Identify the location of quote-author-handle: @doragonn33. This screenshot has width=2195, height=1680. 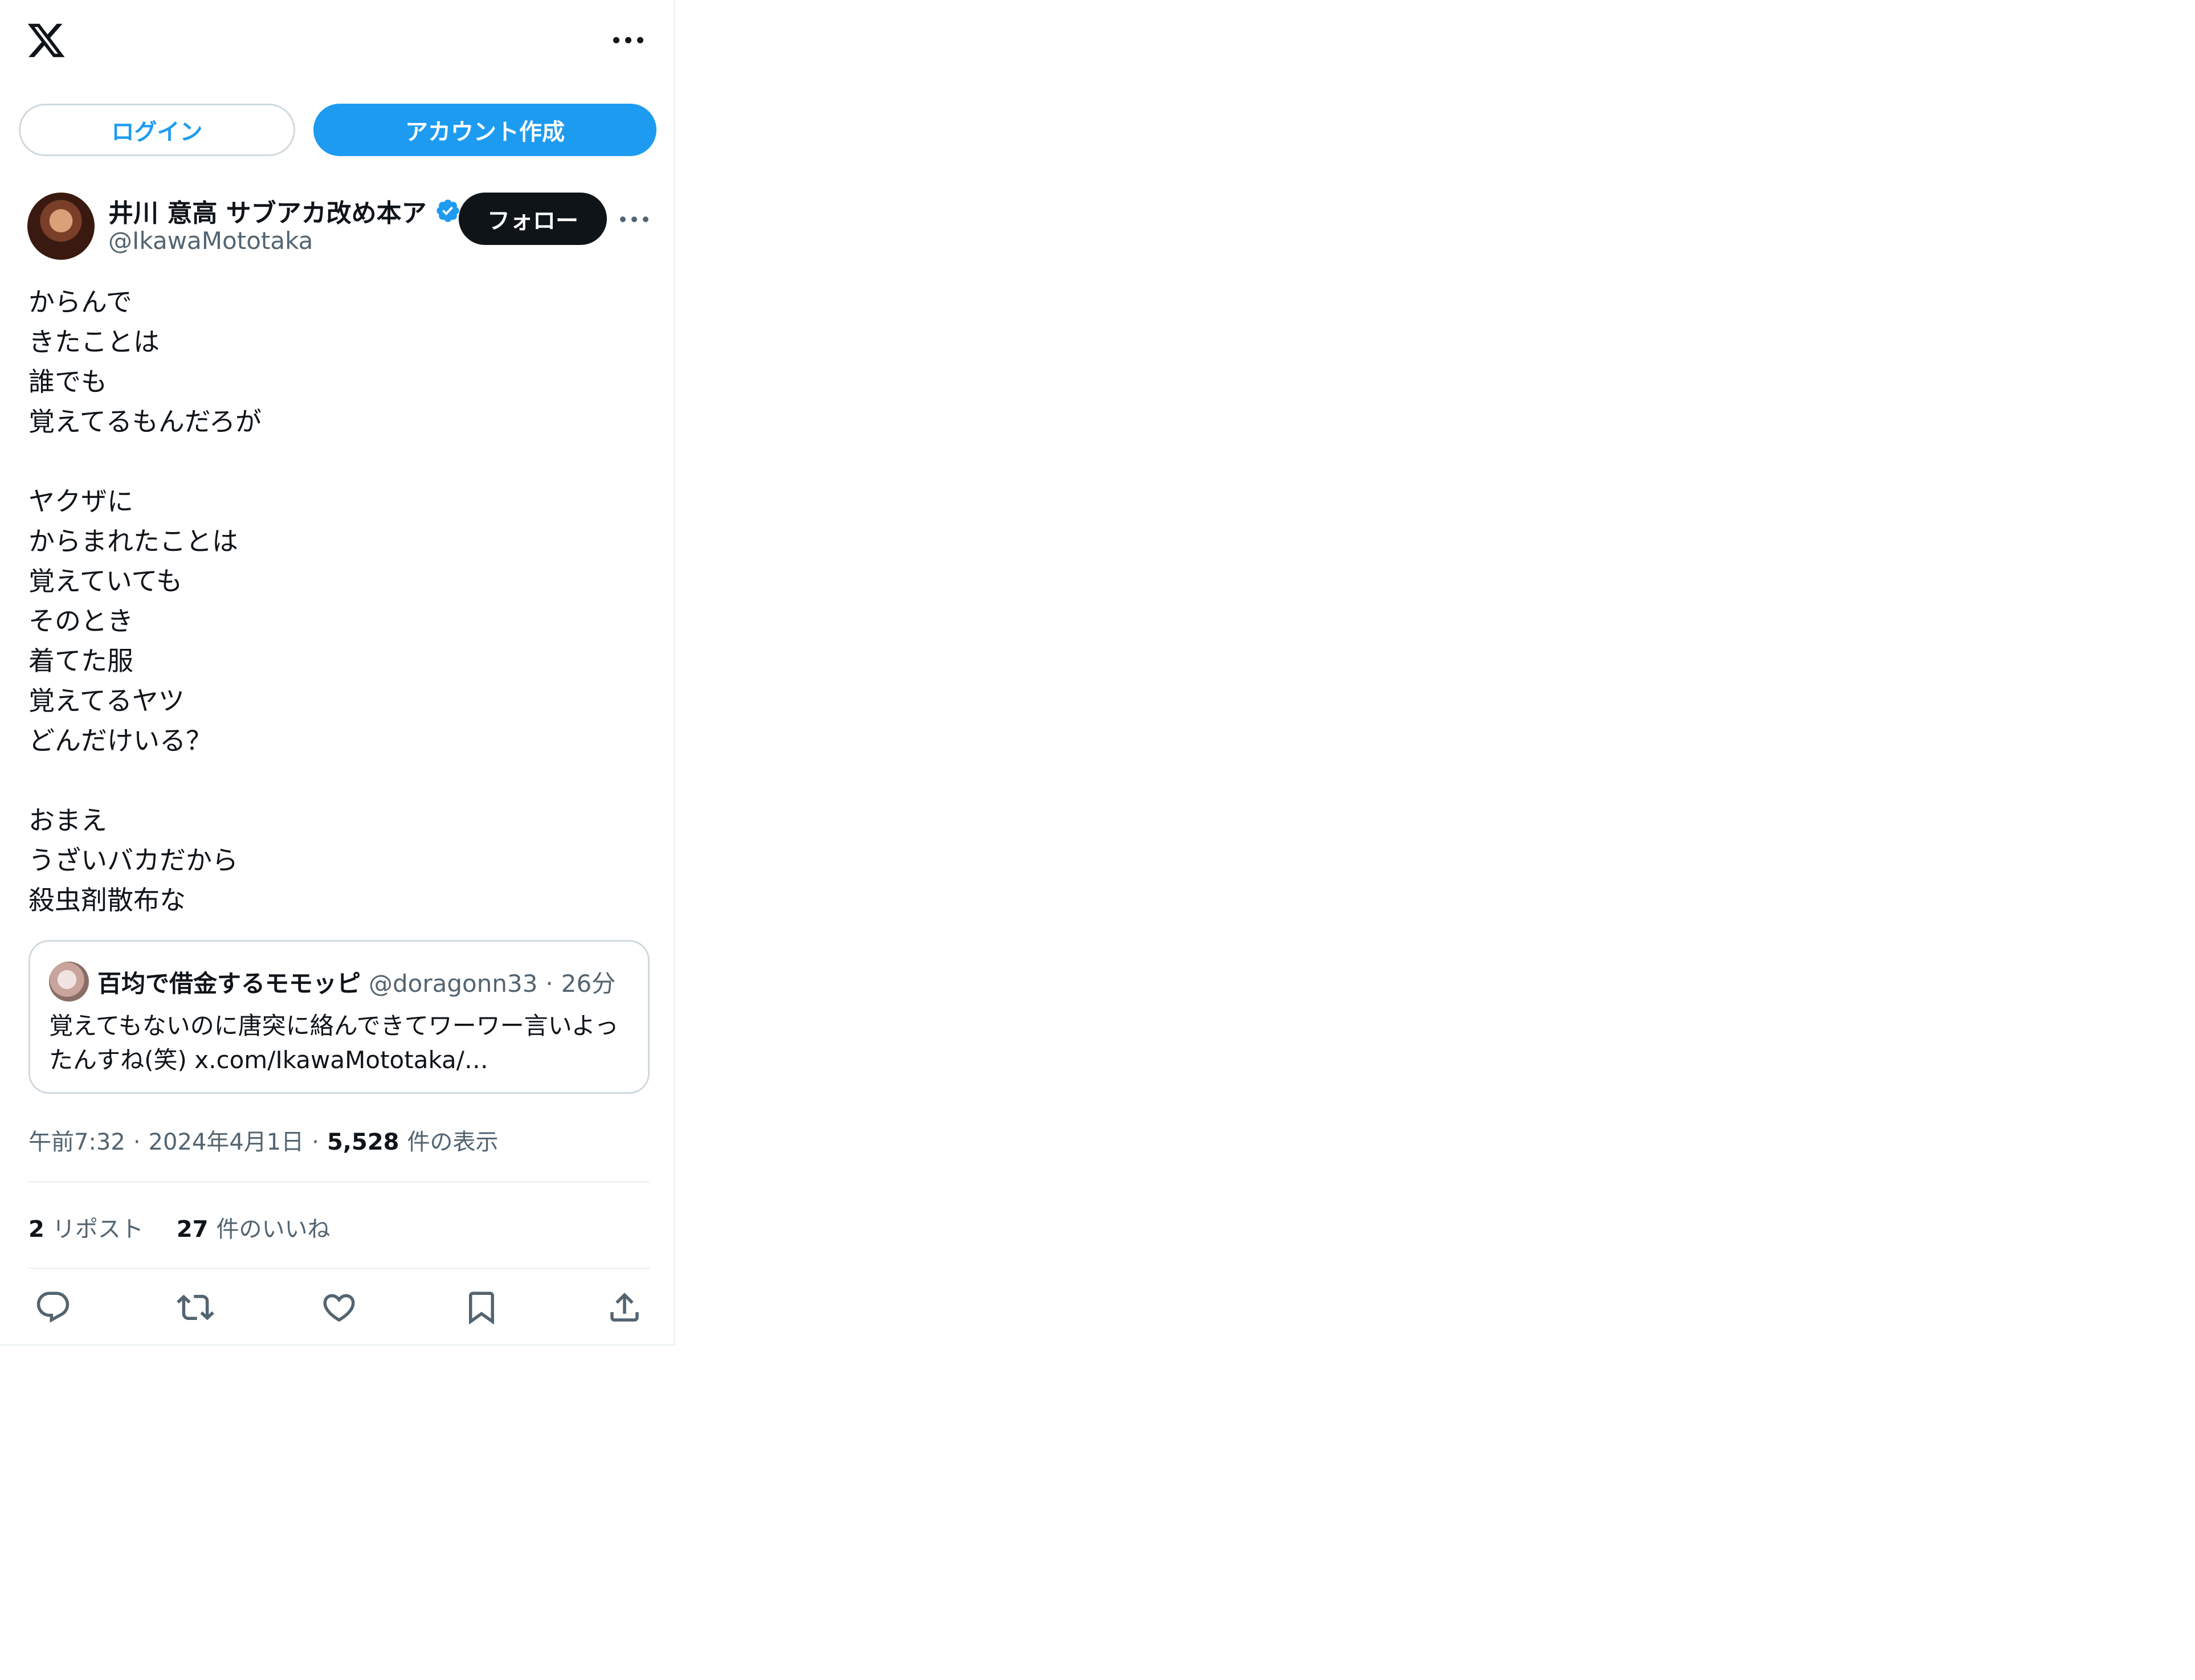
(453, 984).